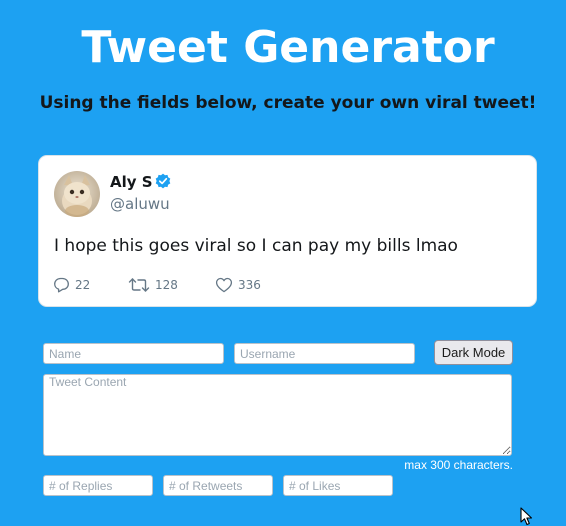 This screenshot has height=526, width=566. I want to click on likes-input, so click(338, 485).